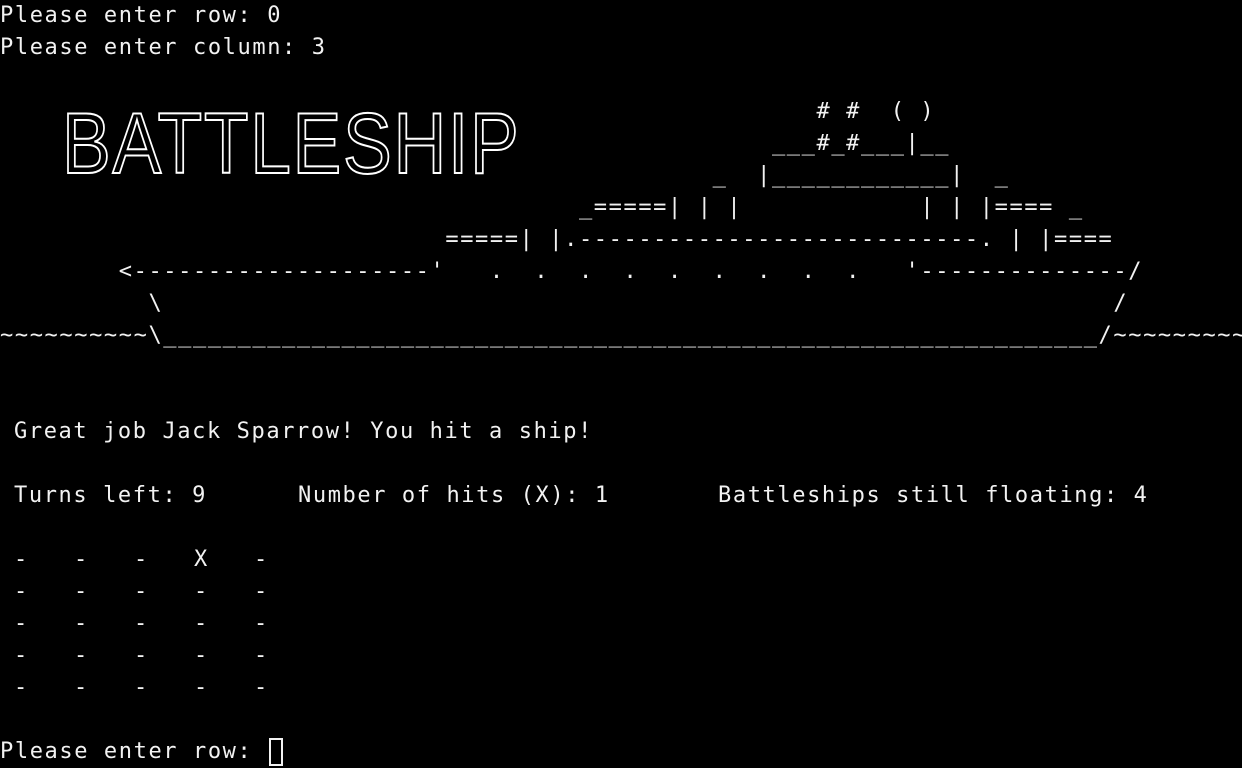 The width and height of the screenshot is (1242, 768). Describe the element at coordinates (276, 752) in the screenshot. I see `text-cursor` at that location.